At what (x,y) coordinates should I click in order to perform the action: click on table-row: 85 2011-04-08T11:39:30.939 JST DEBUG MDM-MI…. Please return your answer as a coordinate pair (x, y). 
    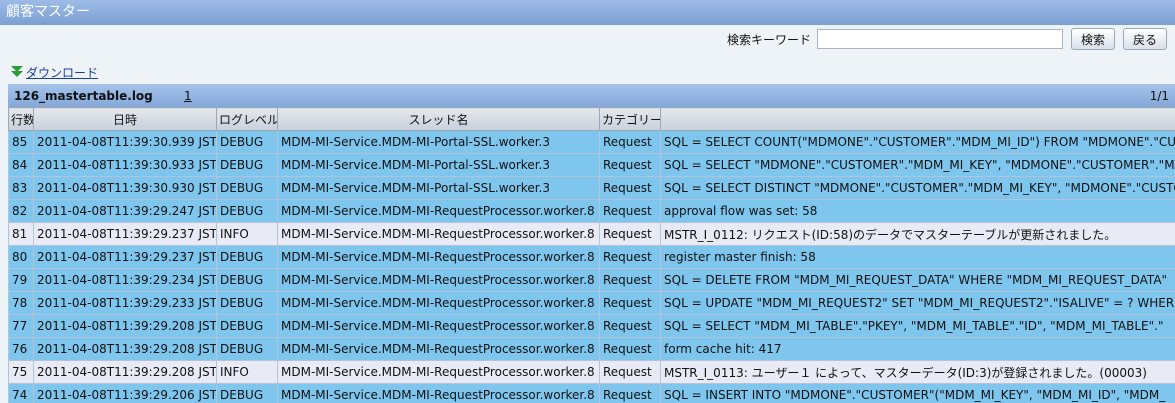
    Looking at the image, I should click on (591, 142).